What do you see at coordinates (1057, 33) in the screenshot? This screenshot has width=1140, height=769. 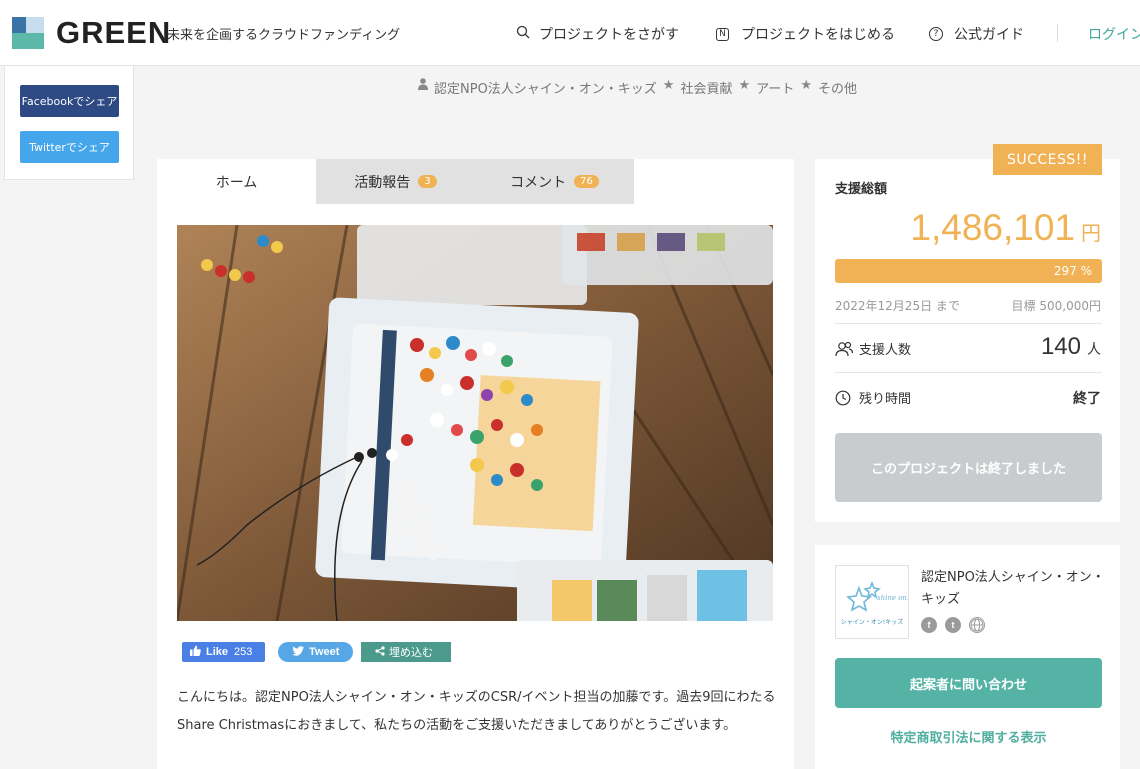 I see `header-divider` at bounding box center [1057, 33].